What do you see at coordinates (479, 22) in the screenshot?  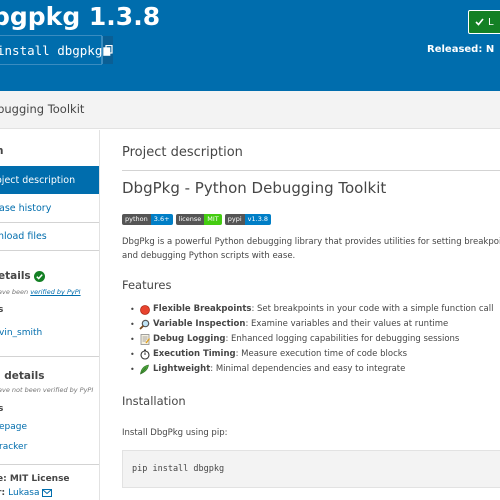 I see `check-icon` at bounding box center [479, 22].